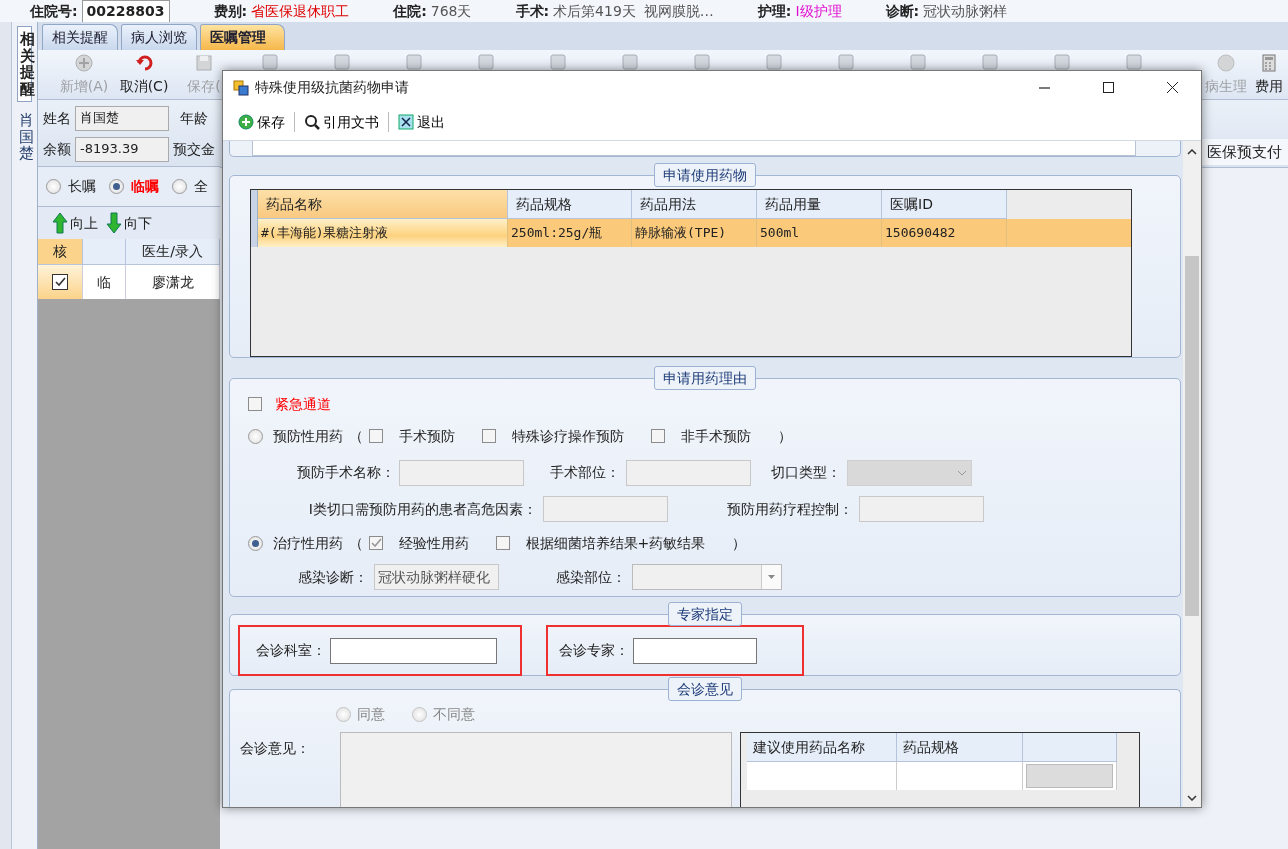 The width and height of the screenshot is (1288, 849). What do you see at coordinates (242, 37) in the screenshot?
I see `tab: 医嘱管理` at bounding box center [242, 37].